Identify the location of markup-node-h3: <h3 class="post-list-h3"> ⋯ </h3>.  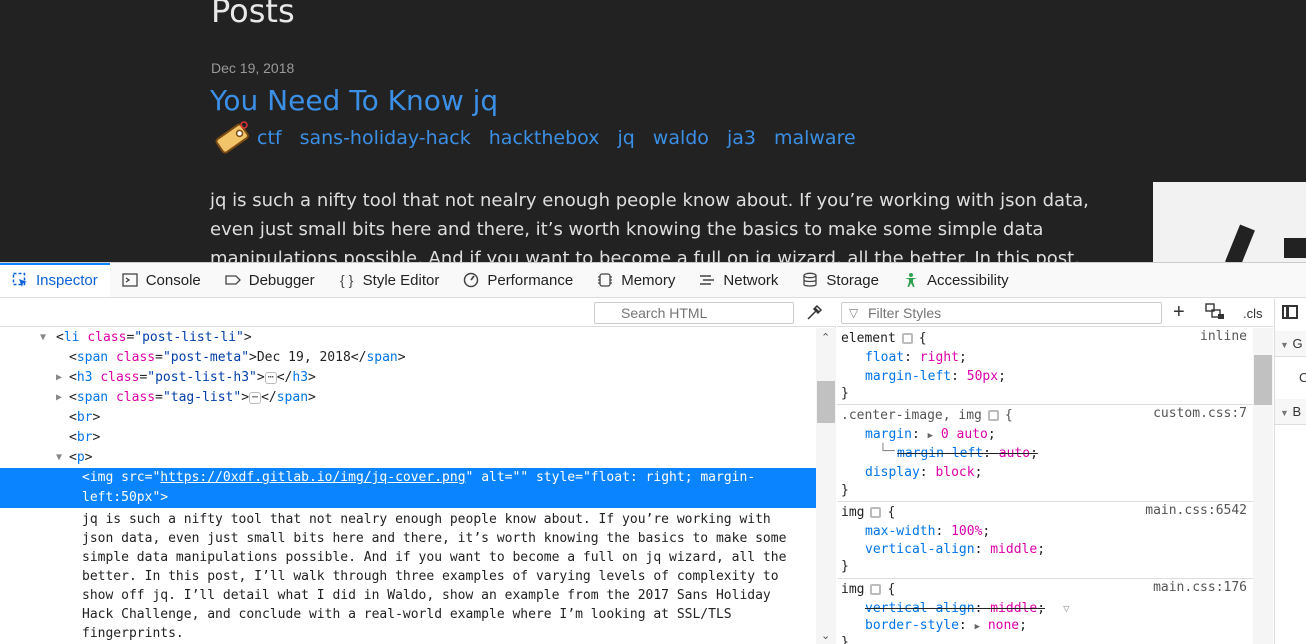
(192, 378).